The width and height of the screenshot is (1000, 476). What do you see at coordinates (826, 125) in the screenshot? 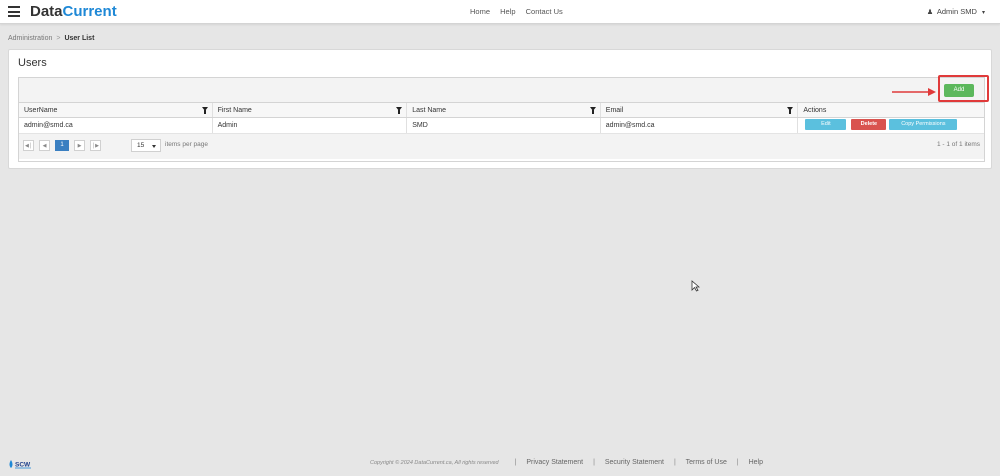
I see `edit-button: Edit` at bounding box center [826, 125].